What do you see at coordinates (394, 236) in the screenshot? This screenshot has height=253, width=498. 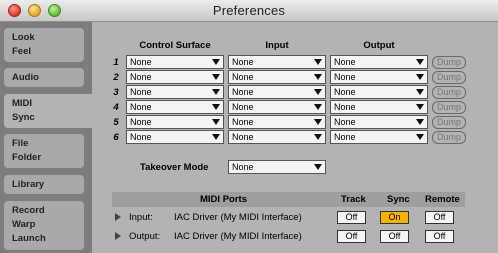 I see `sync-toggle: Off` at bounding box center [394, 236].